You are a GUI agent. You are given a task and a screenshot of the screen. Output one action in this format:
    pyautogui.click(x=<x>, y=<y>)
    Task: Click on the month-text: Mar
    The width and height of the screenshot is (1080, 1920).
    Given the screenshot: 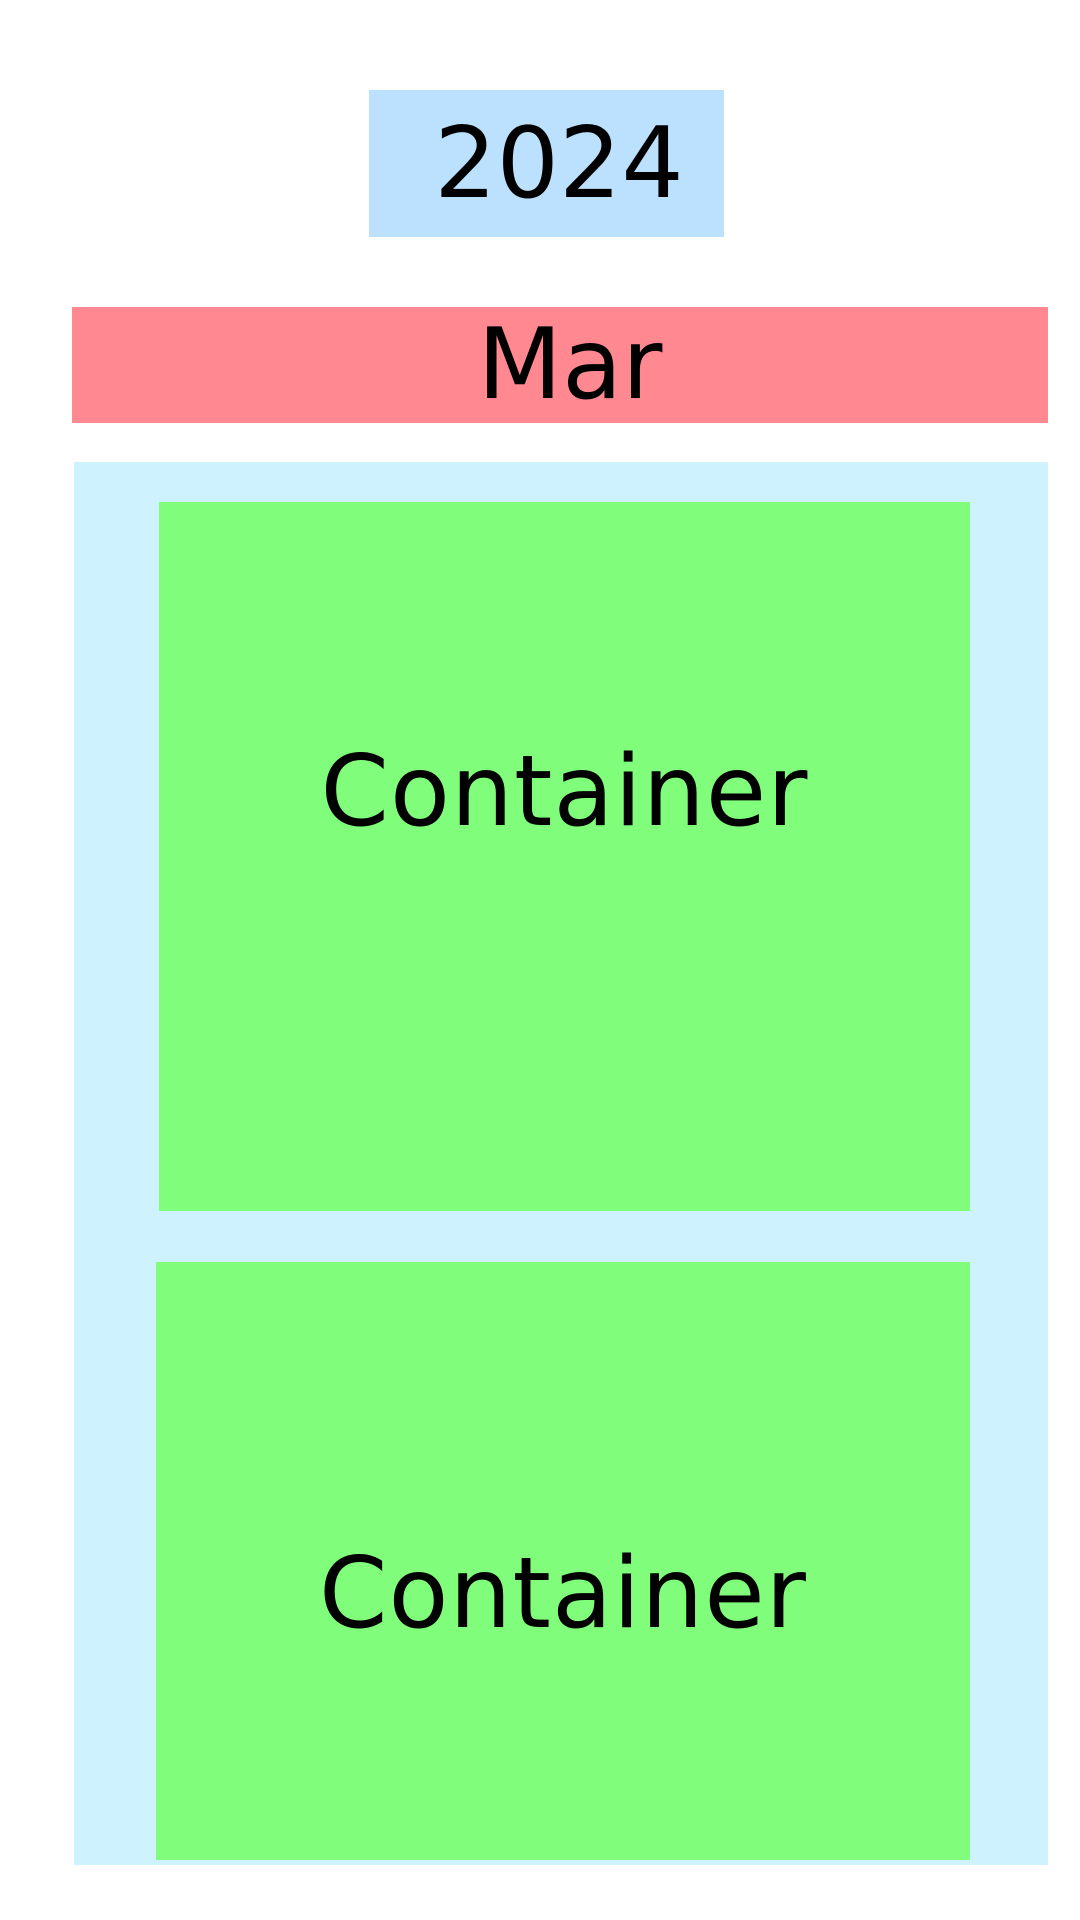 What is the action you would take?
    pyautogui.click(x=570, y=365)
    